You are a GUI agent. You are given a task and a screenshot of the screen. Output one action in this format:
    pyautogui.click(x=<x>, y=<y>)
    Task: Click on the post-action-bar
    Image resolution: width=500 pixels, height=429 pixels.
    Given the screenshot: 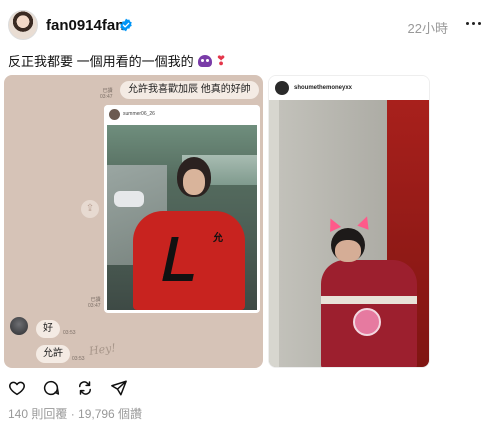 What is the action you would take?
    pyautogui.click(x=68, y=388)
    